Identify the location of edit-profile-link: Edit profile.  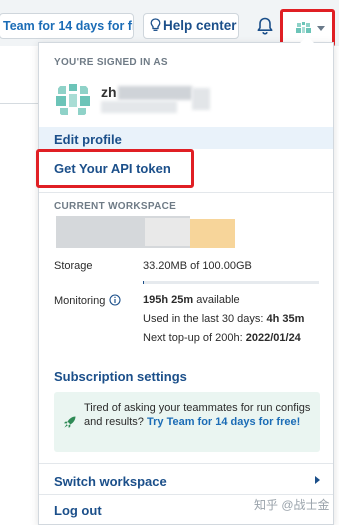
(88, 139).